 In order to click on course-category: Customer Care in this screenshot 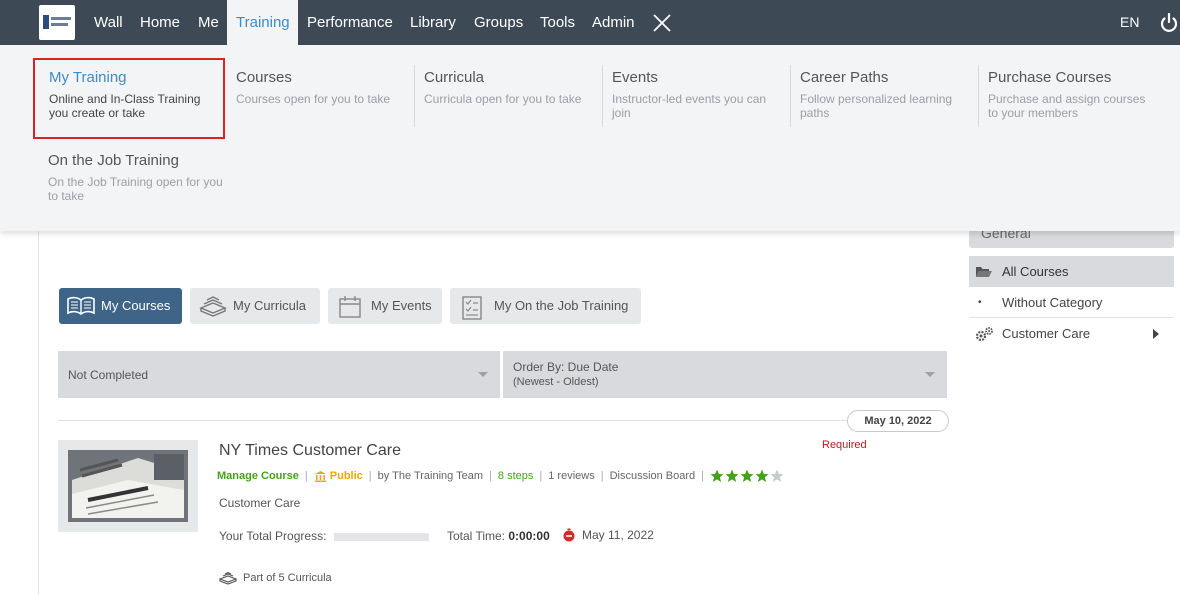, I will do `click(260, 503)`.